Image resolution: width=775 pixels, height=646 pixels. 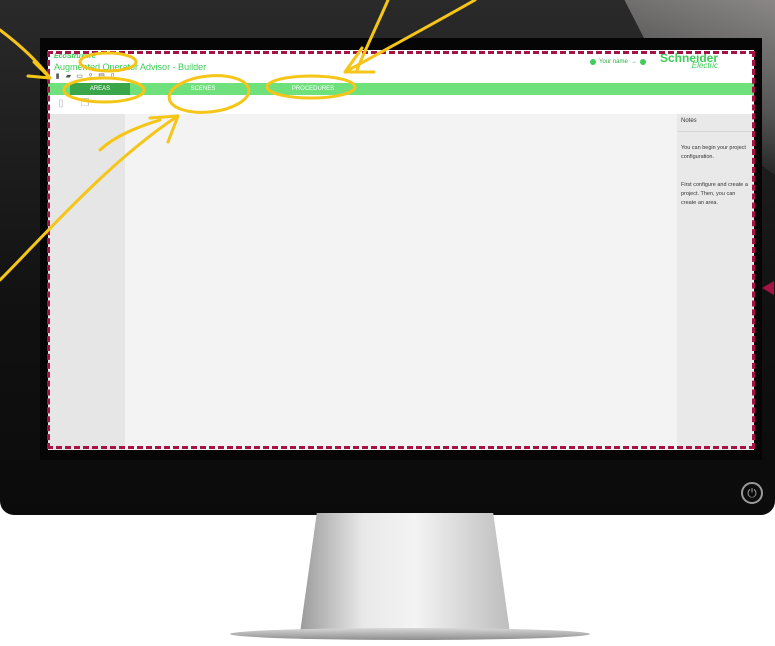 What do you see at coordinates (642, 62) in the screenshot?
I see `help-icon` at bounding box center [642, 62].